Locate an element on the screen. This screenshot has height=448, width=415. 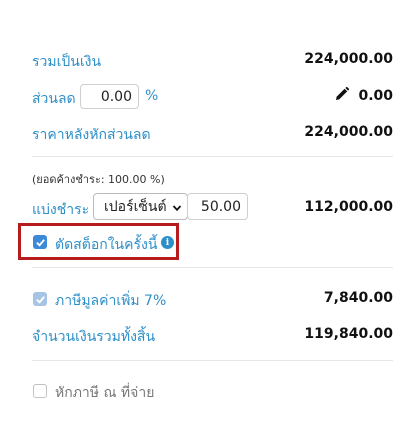
after-discount-label: ราคาหลังหักส่วนลด is located at coordinates (91, 135).